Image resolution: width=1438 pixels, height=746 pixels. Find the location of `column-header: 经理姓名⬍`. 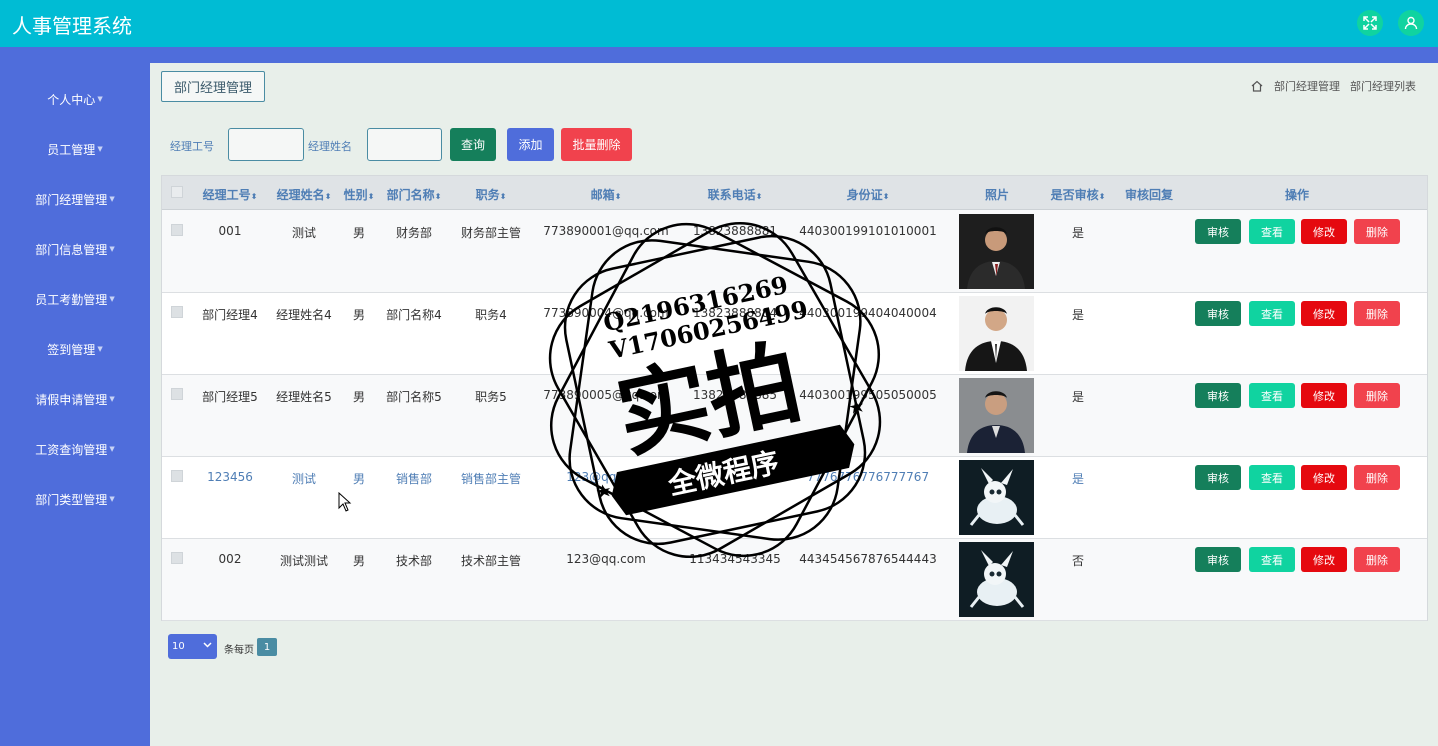

column-header: 经理姓名⬍ is located at coordinates (304, 194).